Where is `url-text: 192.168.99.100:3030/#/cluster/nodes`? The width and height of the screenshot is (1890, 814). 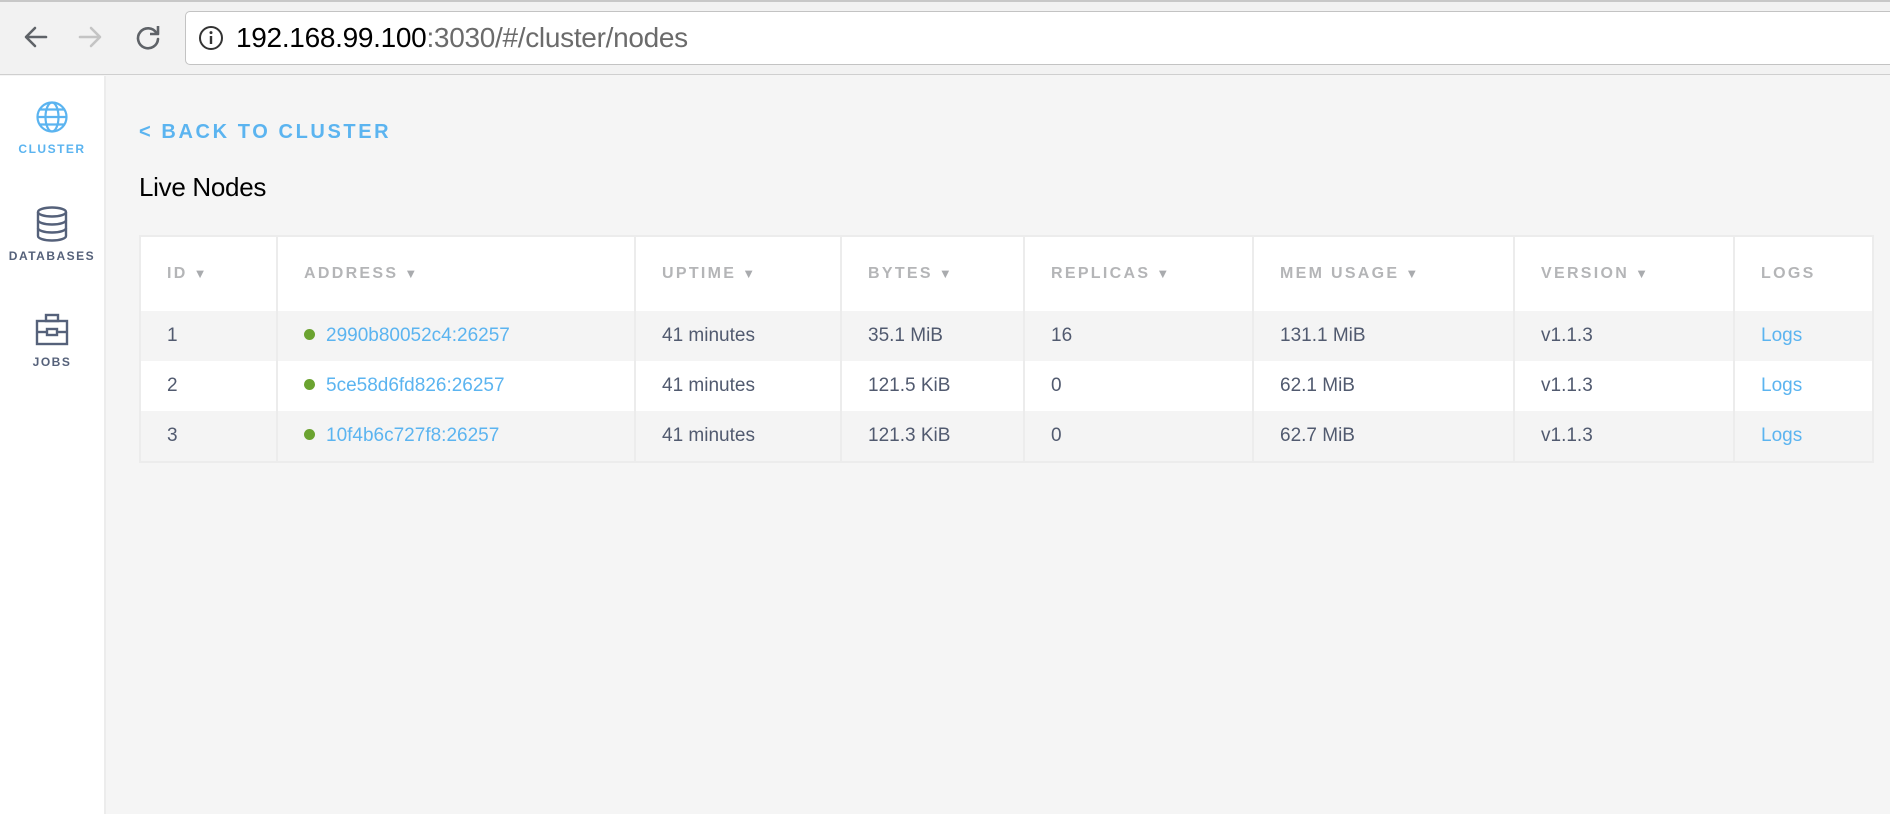 url-text: 192.168.99.100:3030/#/cluster/nodes is located at coordinates (462, 38).